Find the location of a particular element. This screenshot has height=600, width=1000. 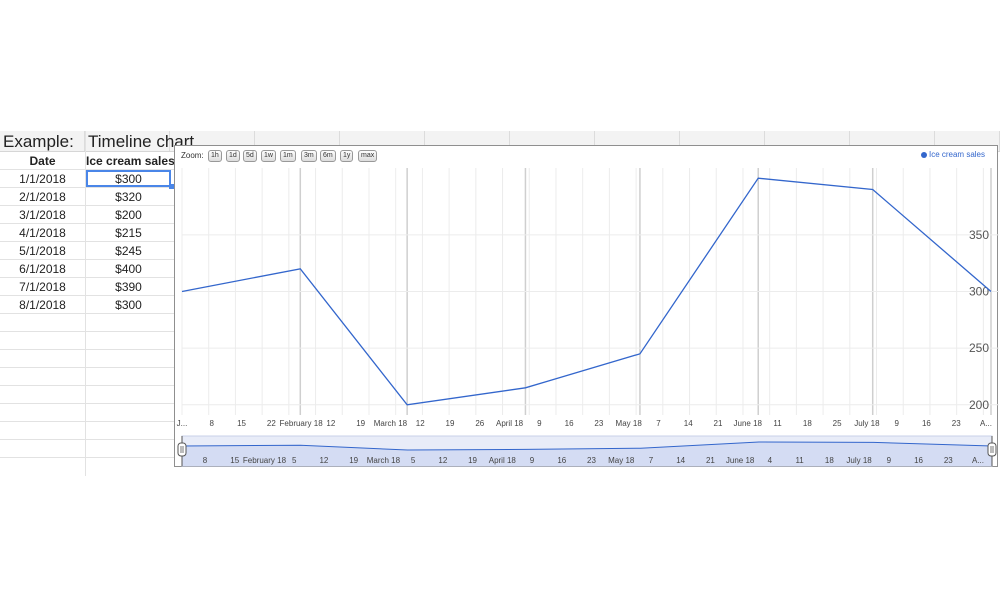

date-cell: 5/1/2018 is located at coordinates (42, 251).